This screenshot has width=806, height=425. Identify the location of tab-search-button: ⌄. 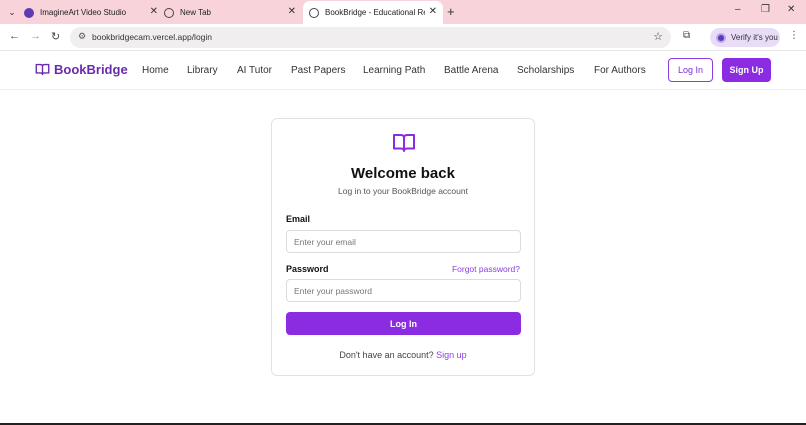
(12, 12).